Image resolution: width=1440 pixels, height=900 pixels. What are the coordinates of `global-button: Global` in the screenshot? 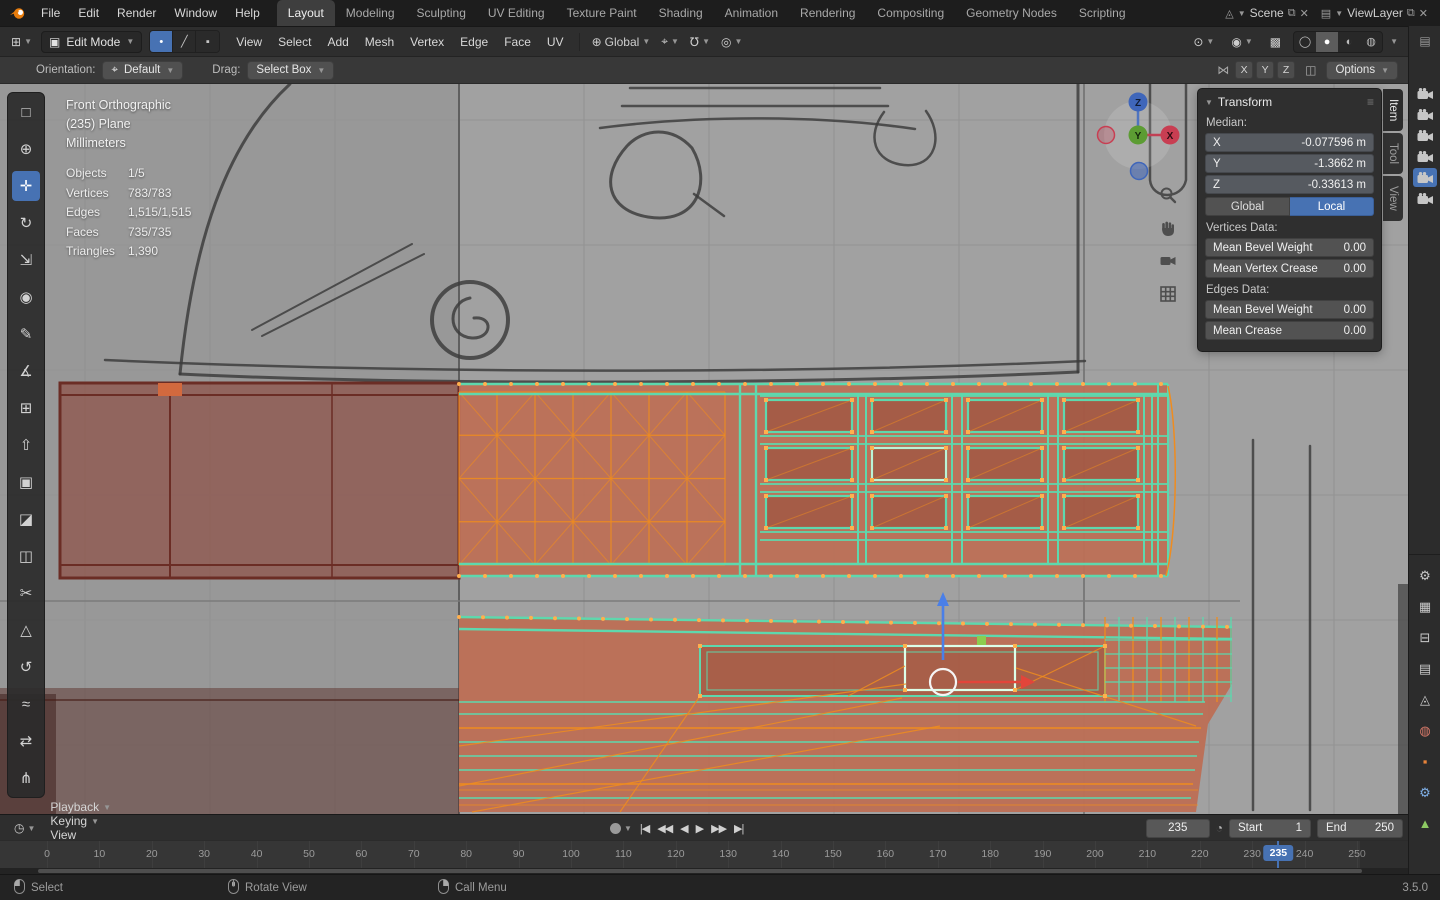 It's located at (1247, 206).